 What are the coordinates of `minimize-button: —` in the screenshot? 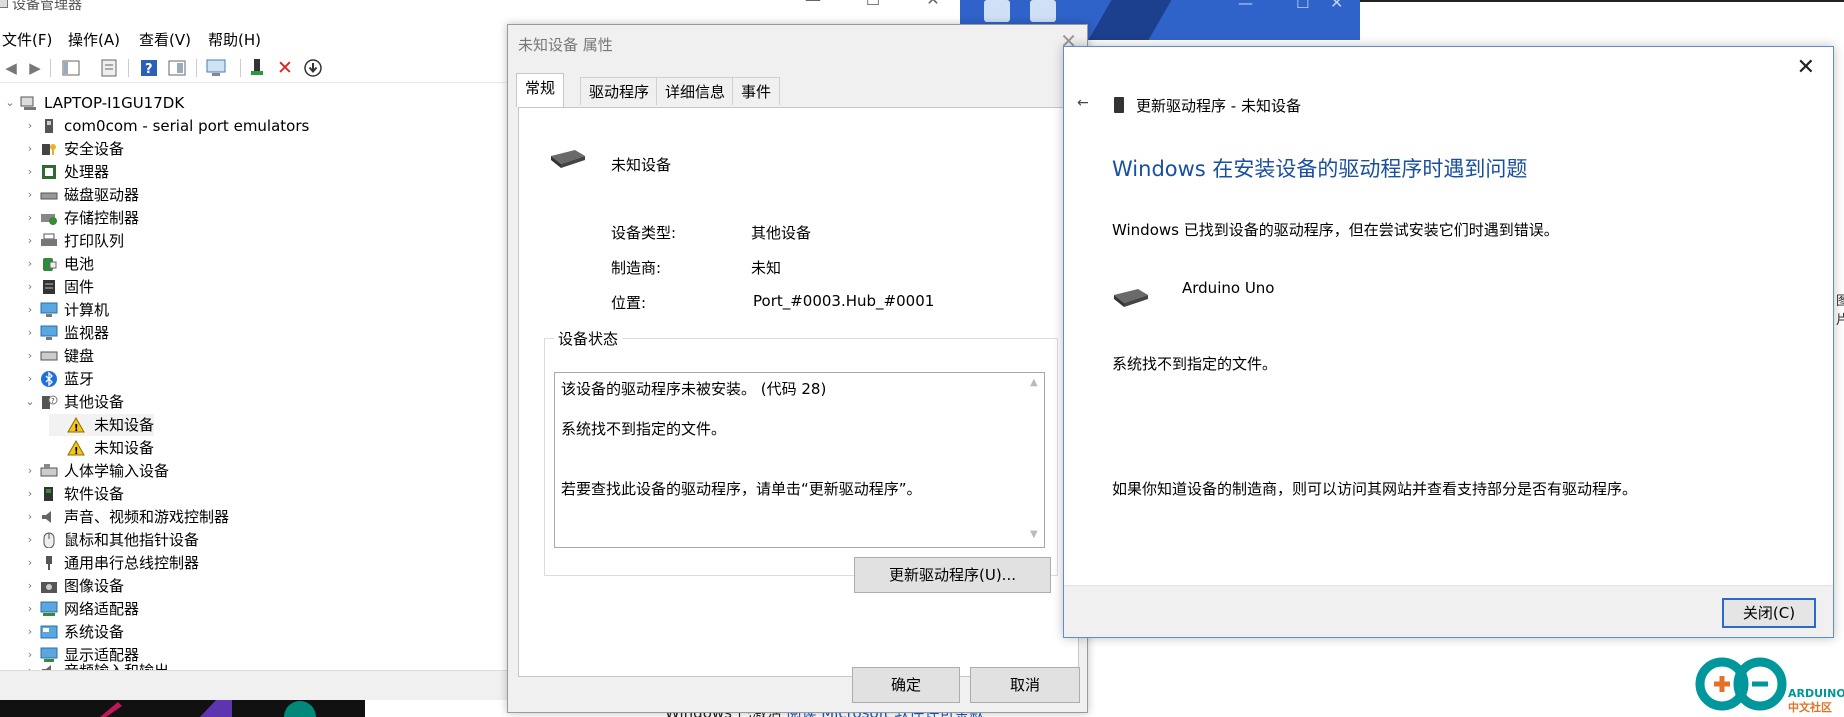 It's located at (813, 5).